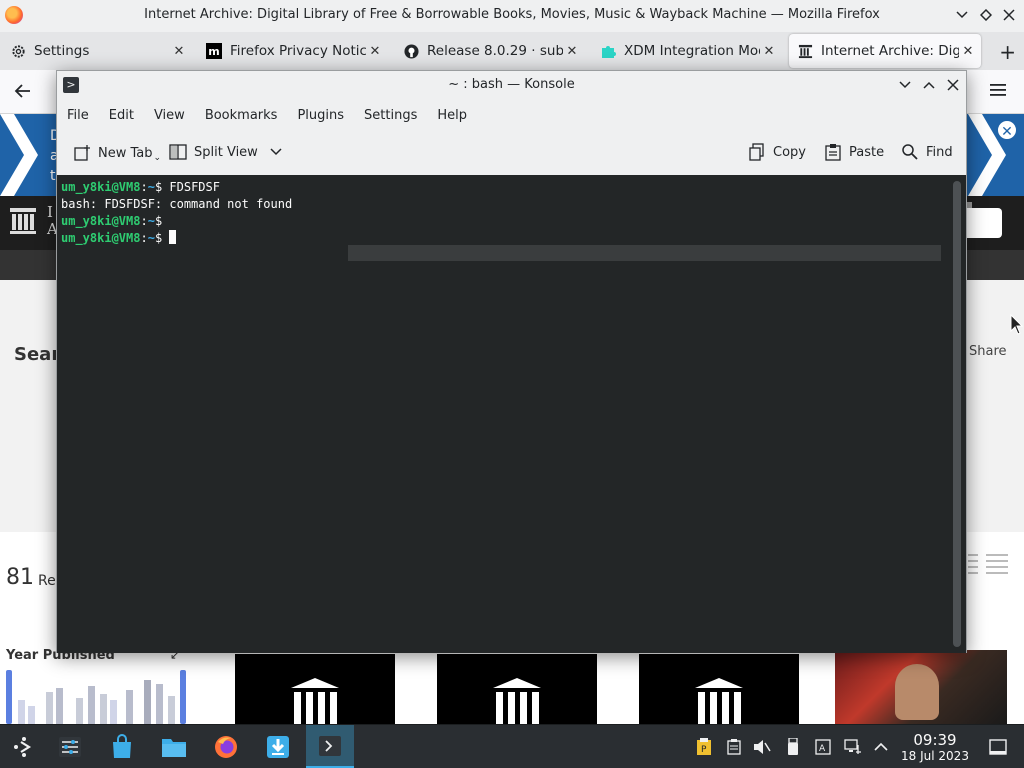 Image resolution: width=1024 pixels, height=768 pixels. Describe the element at coordinates (692, 51) in the screenshot. I see `tab-label: XDM Integration Mod` at that location.